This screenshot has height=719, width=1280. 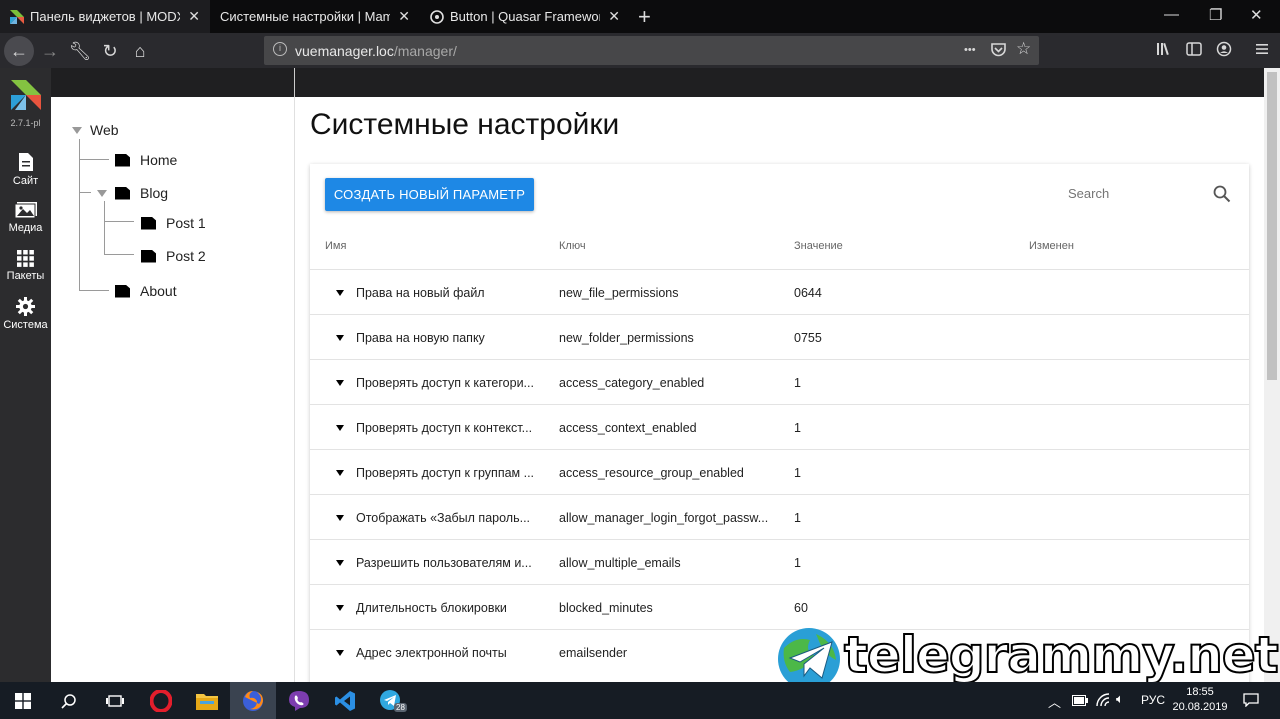 I want to click on reload-button: ↻, so click(x=110, y=51).